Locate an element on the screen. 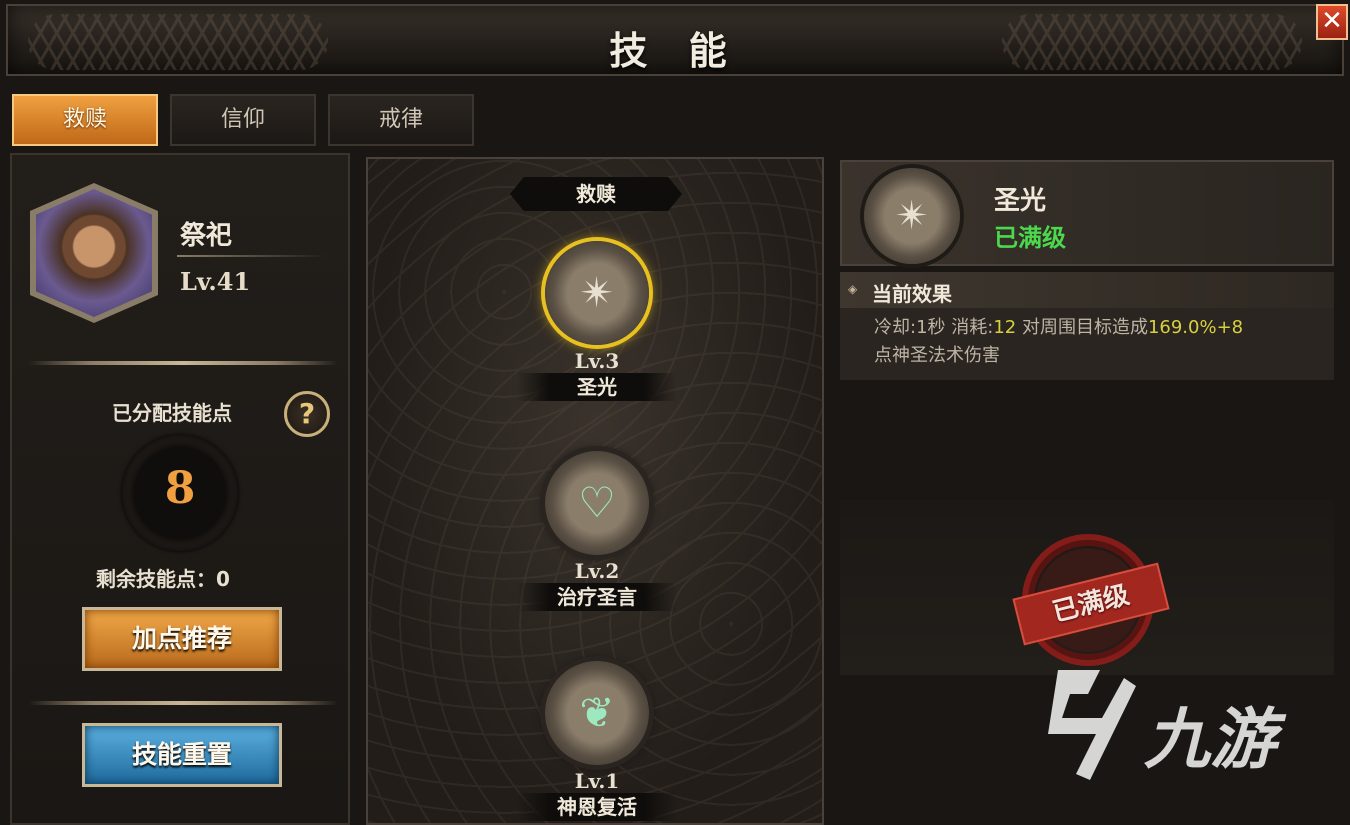 The width and height of the screenshot is (1350, 825). tab-bar: 救赎 信仰 戒律 is located at coordinates (243, 120).